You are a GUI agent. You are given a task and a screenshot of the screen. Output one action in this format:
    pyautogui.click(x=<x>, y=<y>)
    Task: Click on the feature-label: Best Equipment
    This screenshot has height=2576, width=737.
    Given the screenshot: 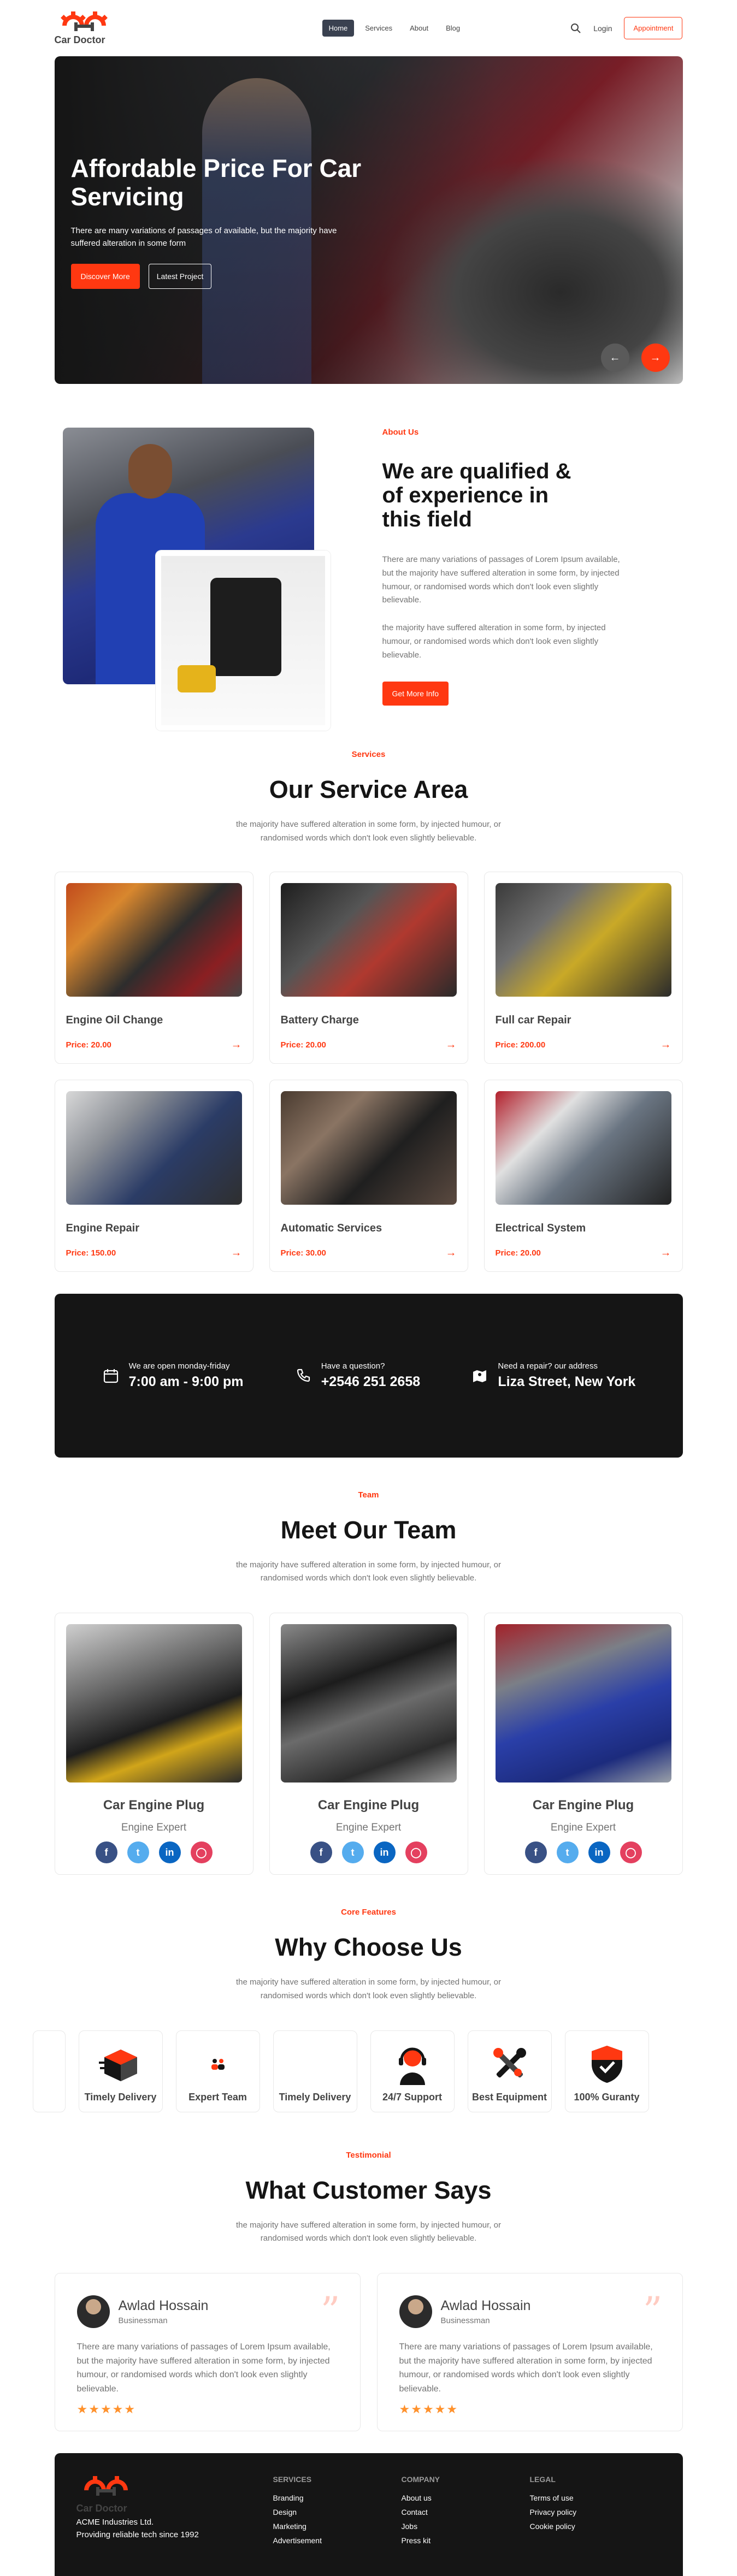 What is the action you would take?
    pyautogui.click(x=509, y=2097)
    